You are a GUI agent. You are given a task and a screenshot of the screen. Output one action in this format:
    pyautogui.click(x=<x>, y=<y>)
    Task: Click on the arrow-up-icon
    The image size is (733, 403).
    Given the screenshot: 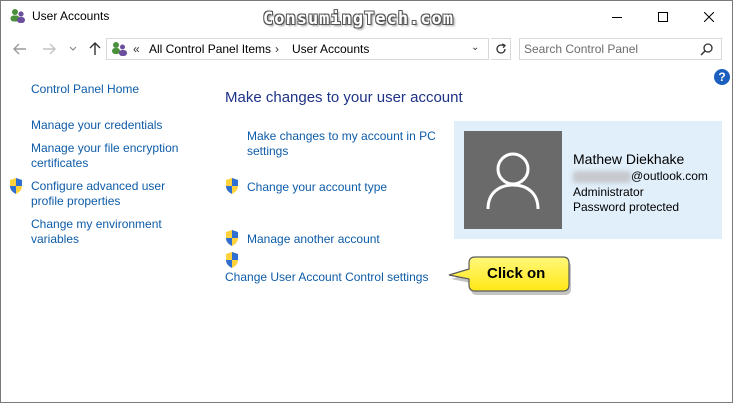 What is the action you would take?
    pyautogui.click(x=95, y=48)
    